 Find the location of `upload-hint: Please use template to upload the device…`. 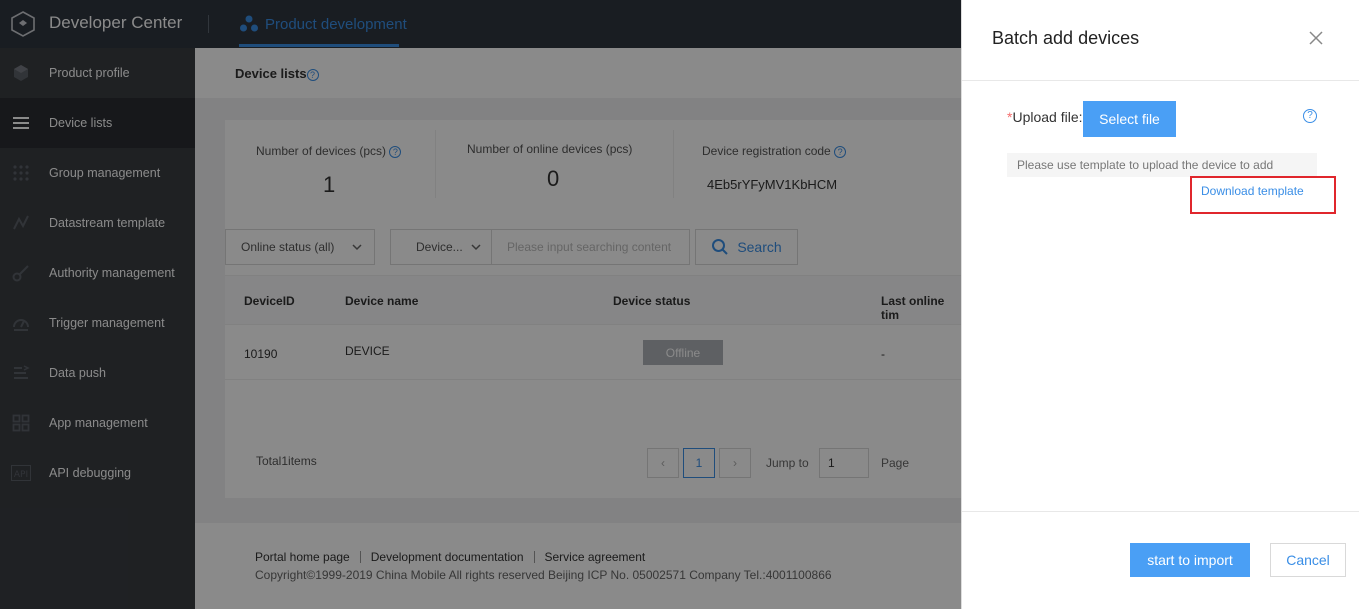

upload-hint: Please use template to upload the device… is located at coordinates (1162, 165).